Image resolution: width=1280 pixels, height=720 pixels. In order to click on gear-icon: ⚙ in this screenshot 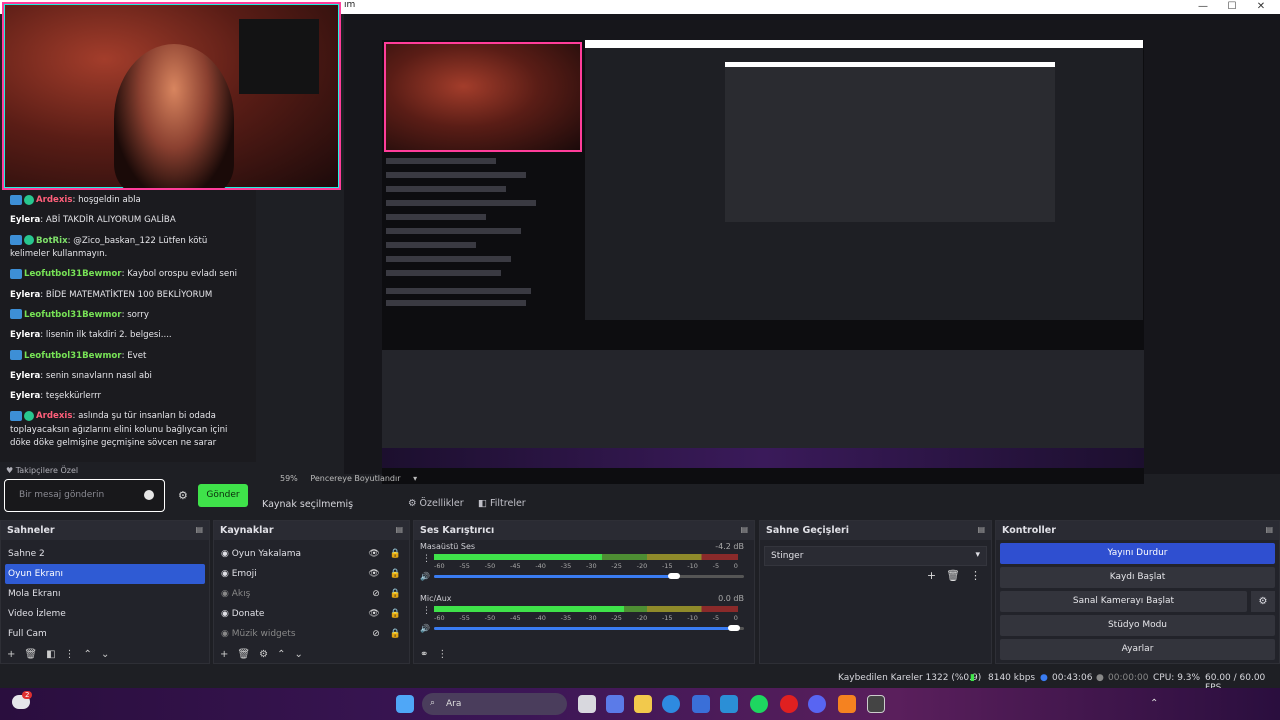, I will do `click(263, 654)`.